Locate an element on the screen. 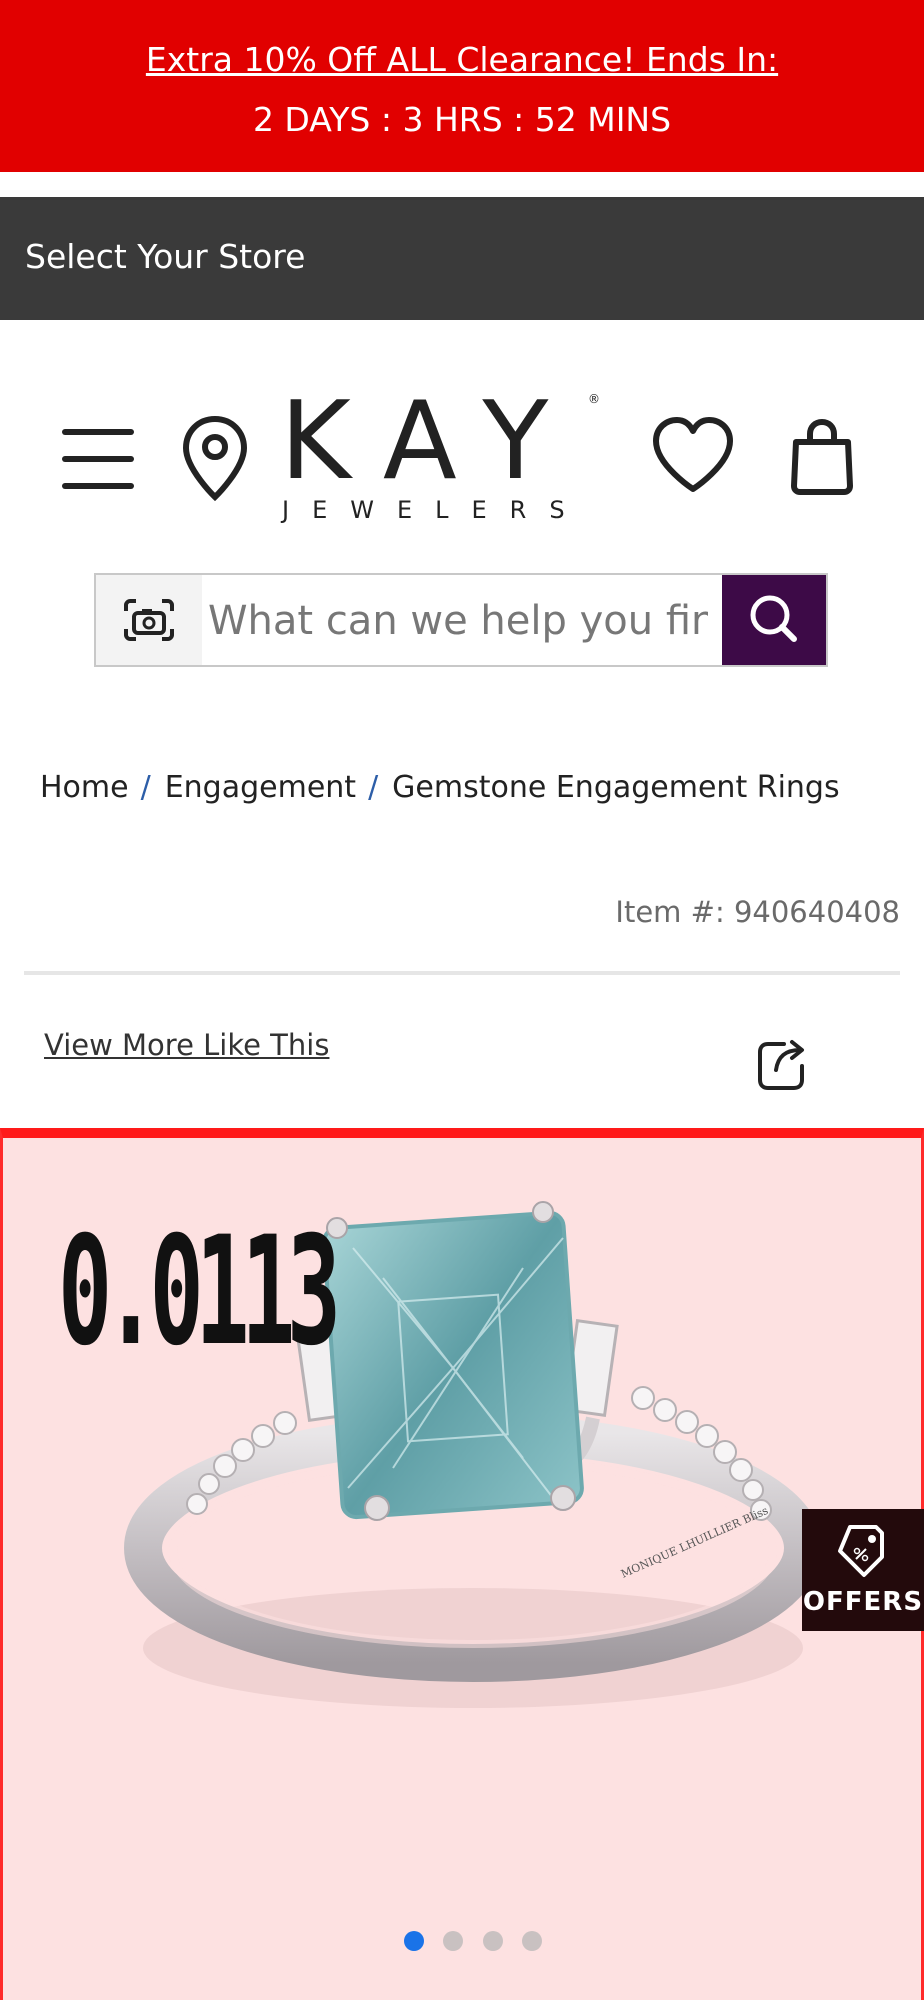 This screenshot has height=2000, width=924. shopping-bag-icon is located at coordinates (822, 457).